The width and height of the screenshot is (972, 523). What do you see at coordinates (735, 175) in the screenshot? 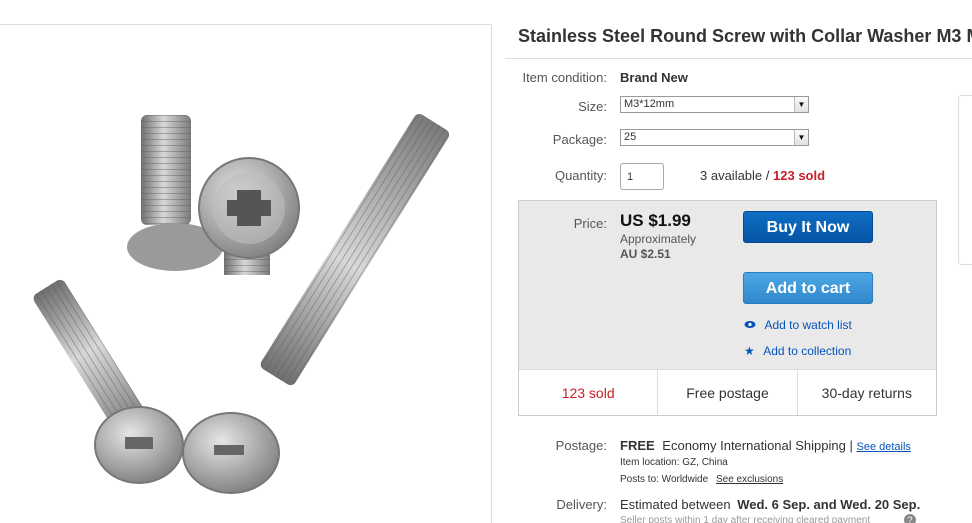
I see `available-count: 3 available /` at bounding box center [735, 175].